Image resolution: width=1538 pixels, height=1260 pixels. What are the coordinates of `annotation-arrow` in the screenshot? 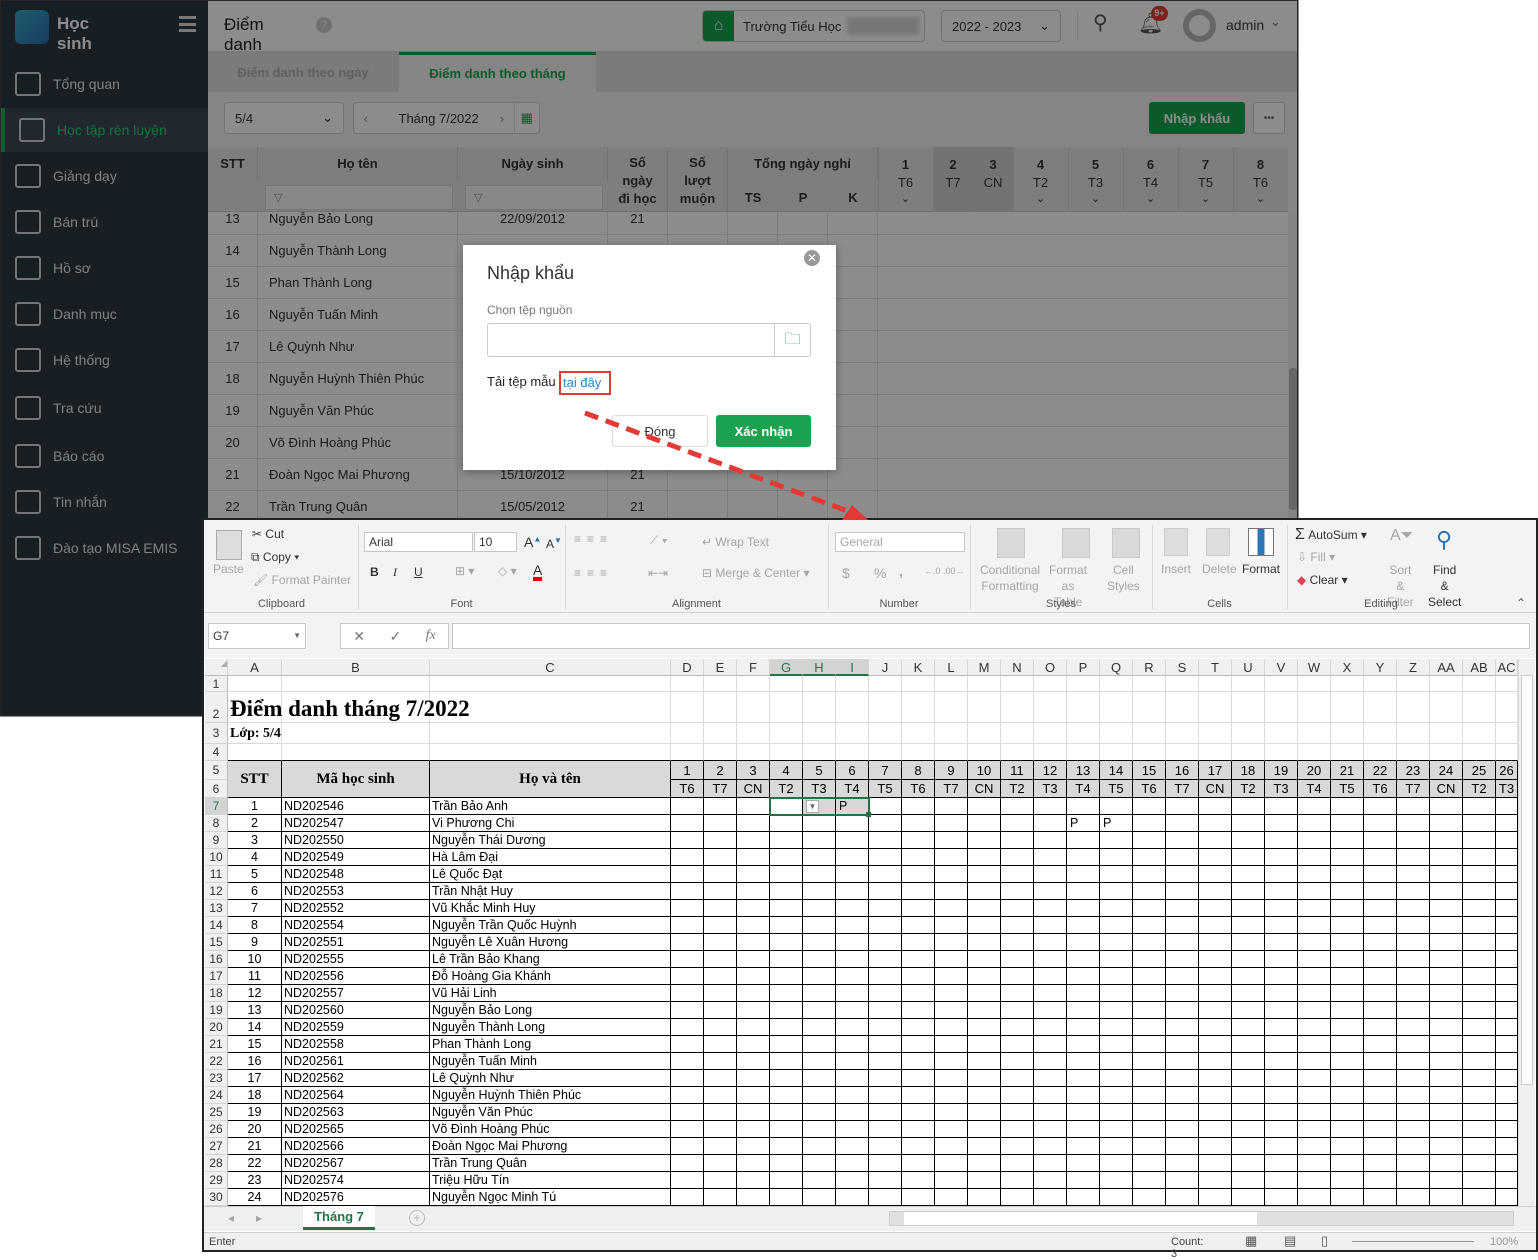 It's located at (726, 465).